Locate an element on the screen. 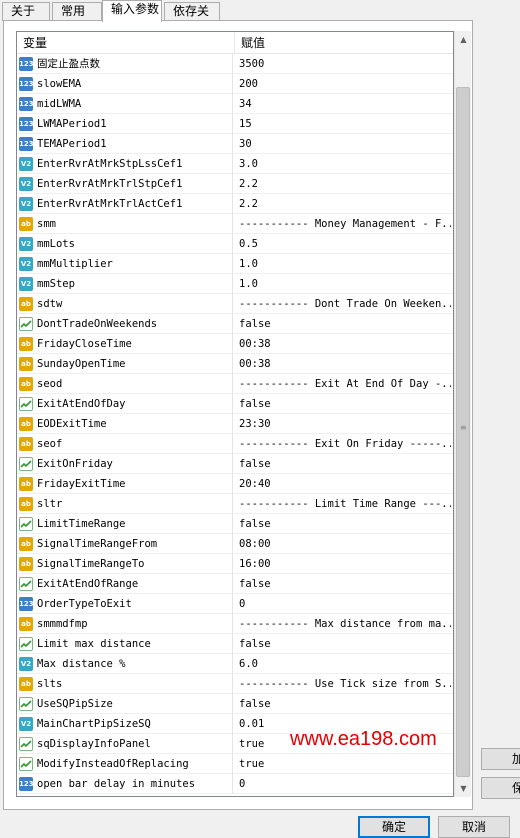  tab-inputs: 输入参数 is located at coordinates (132, 11).